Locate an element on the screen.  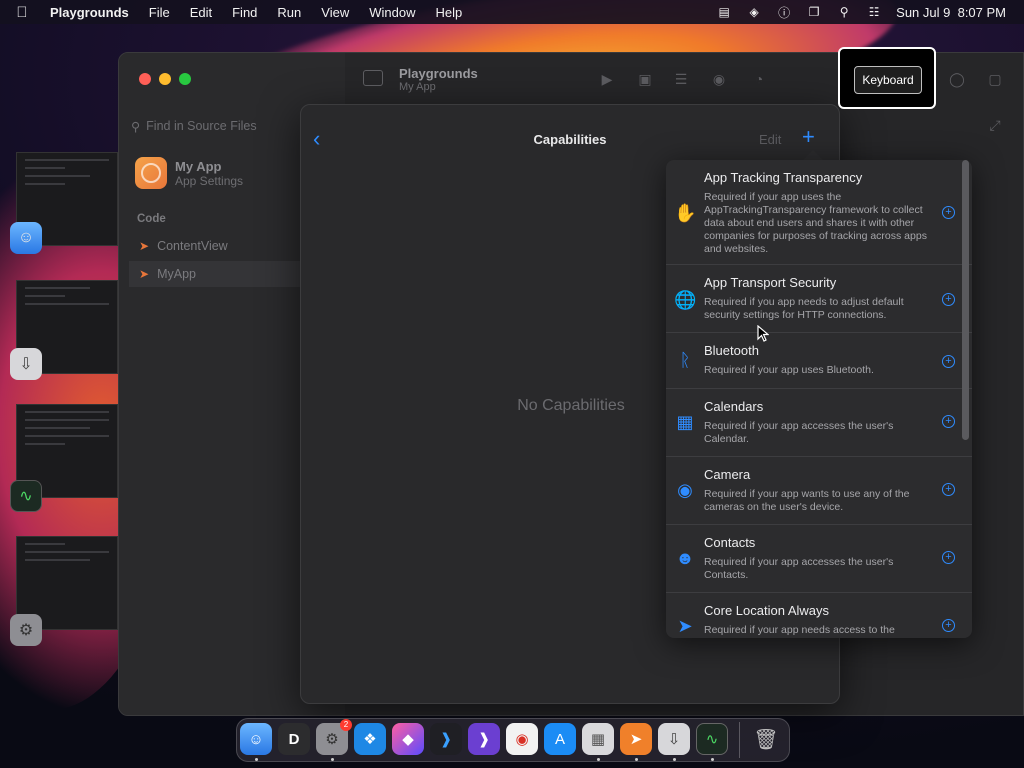
list-icon: ☰ is located at coordinates (681, 79).